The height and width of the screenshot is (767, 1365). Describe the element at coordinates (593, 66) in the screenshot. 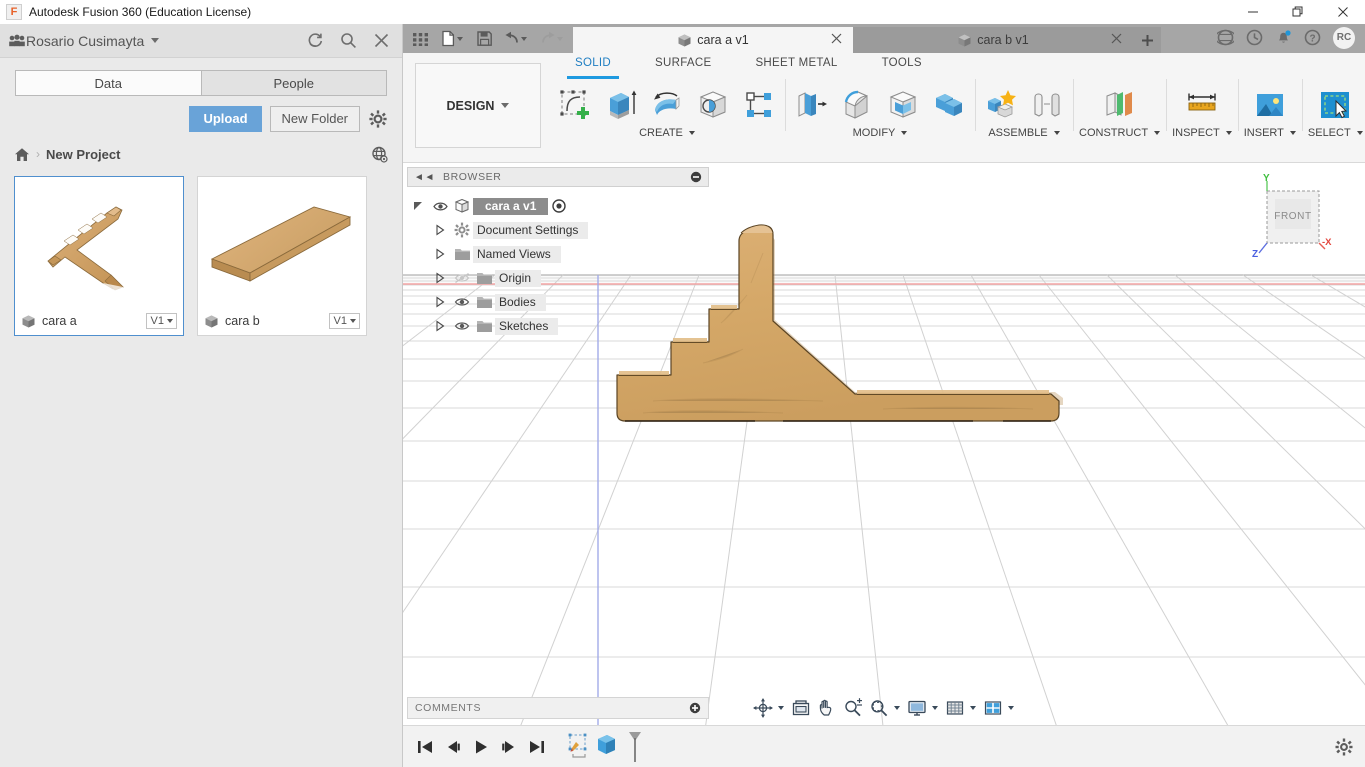

I see `tab-solid: SOLID` at that location.